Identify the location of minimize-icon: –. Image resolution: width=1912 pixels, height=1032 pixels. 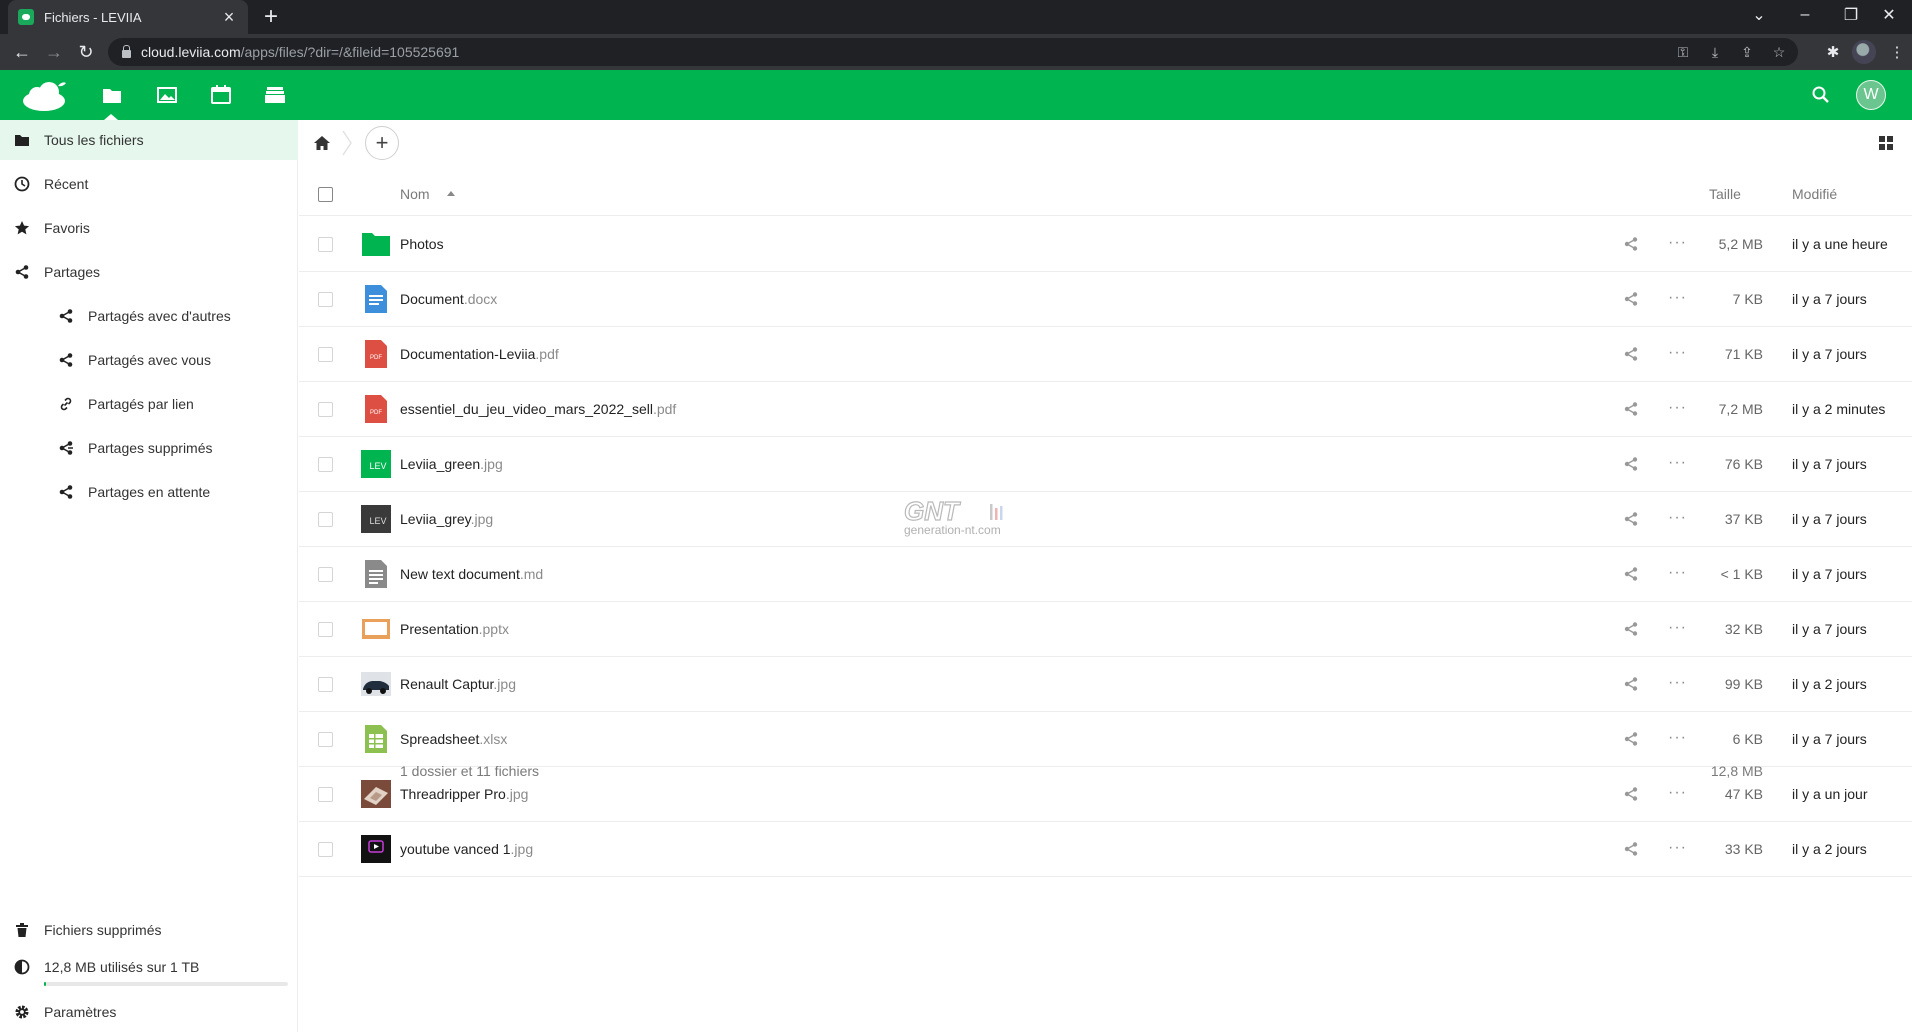
(1805, 15).